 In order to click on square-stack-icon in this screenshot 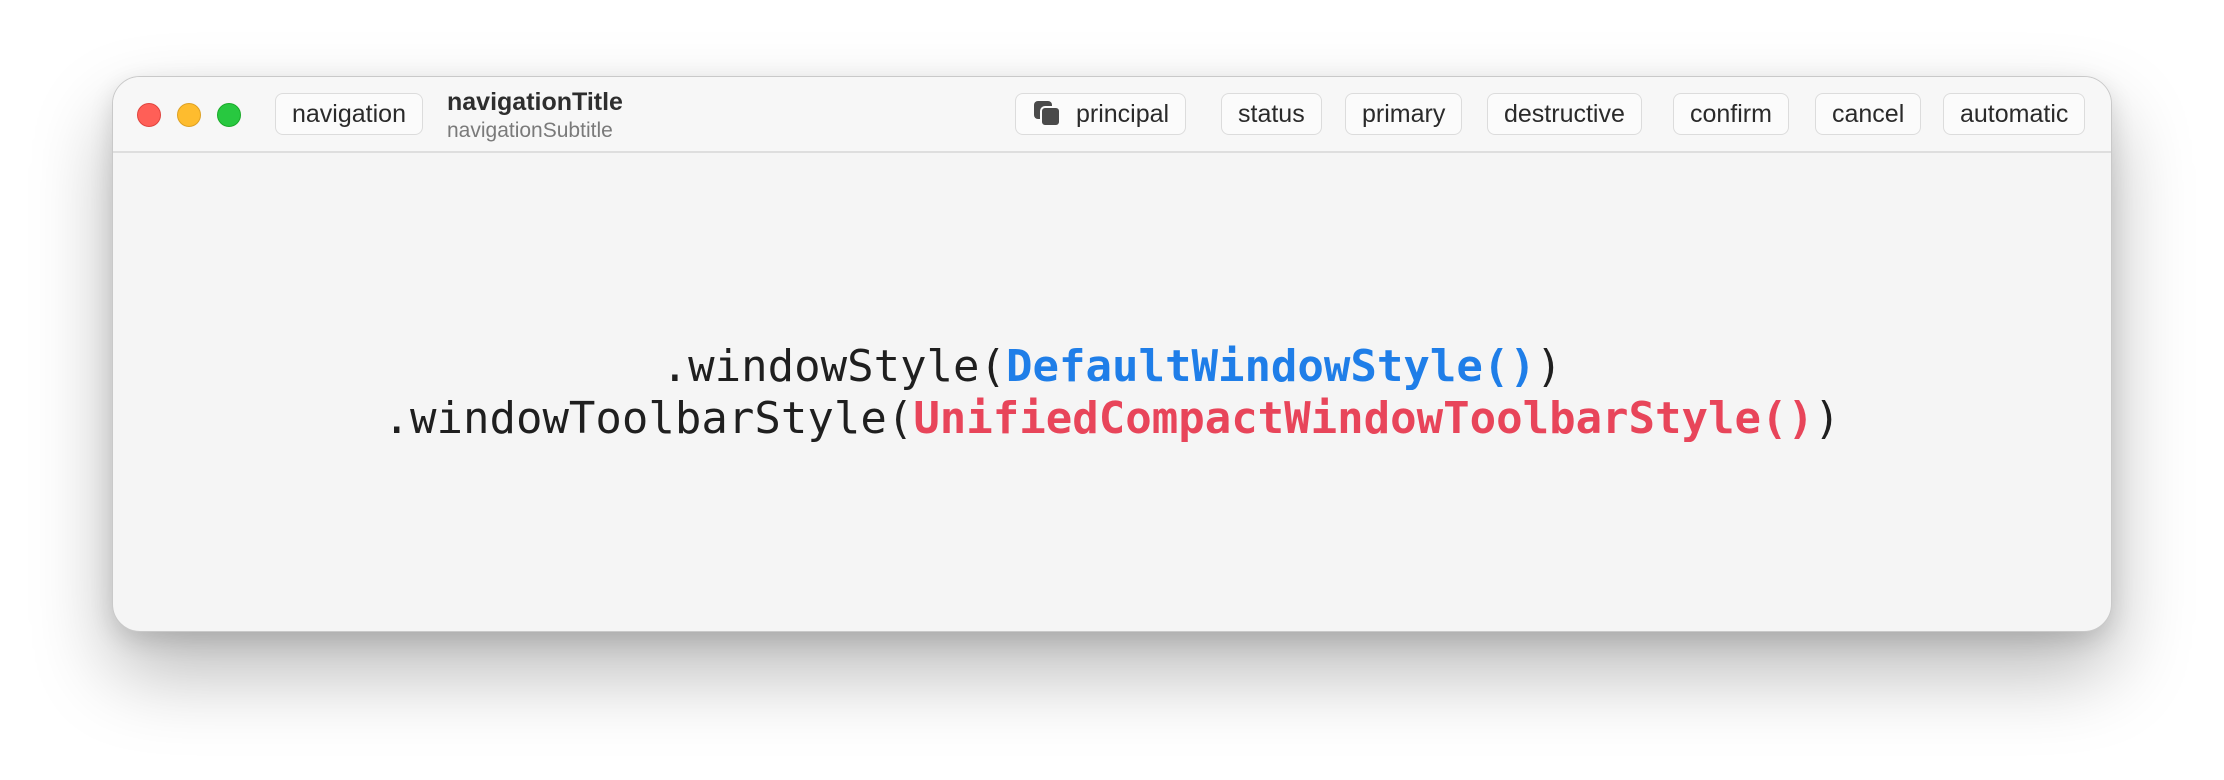, I will do `click(1047, 113)`.